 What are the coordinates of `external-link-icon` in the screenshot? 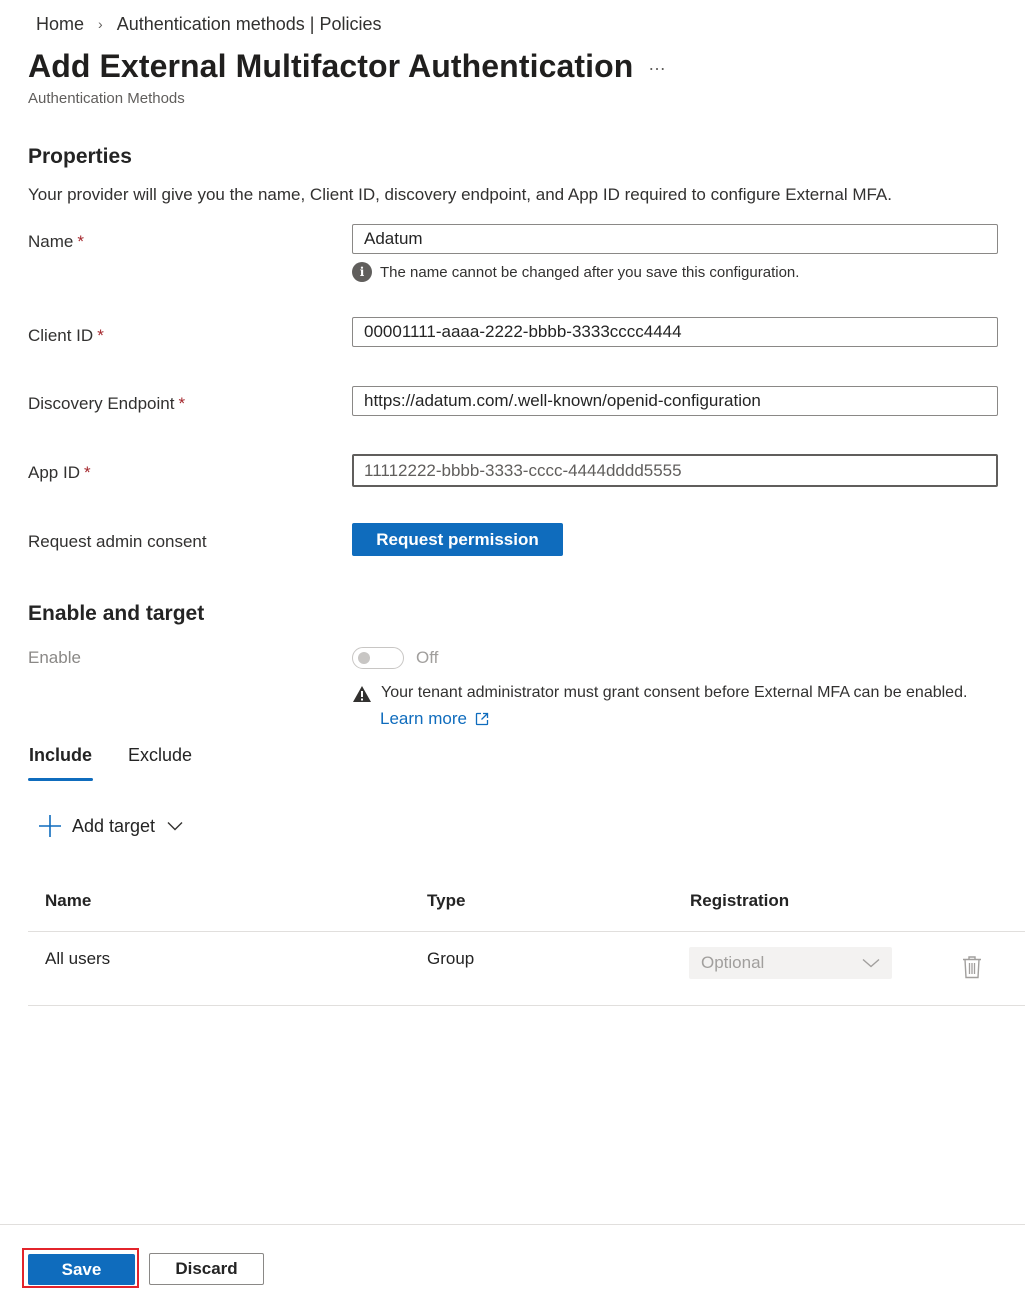 It's located at (482, 719).